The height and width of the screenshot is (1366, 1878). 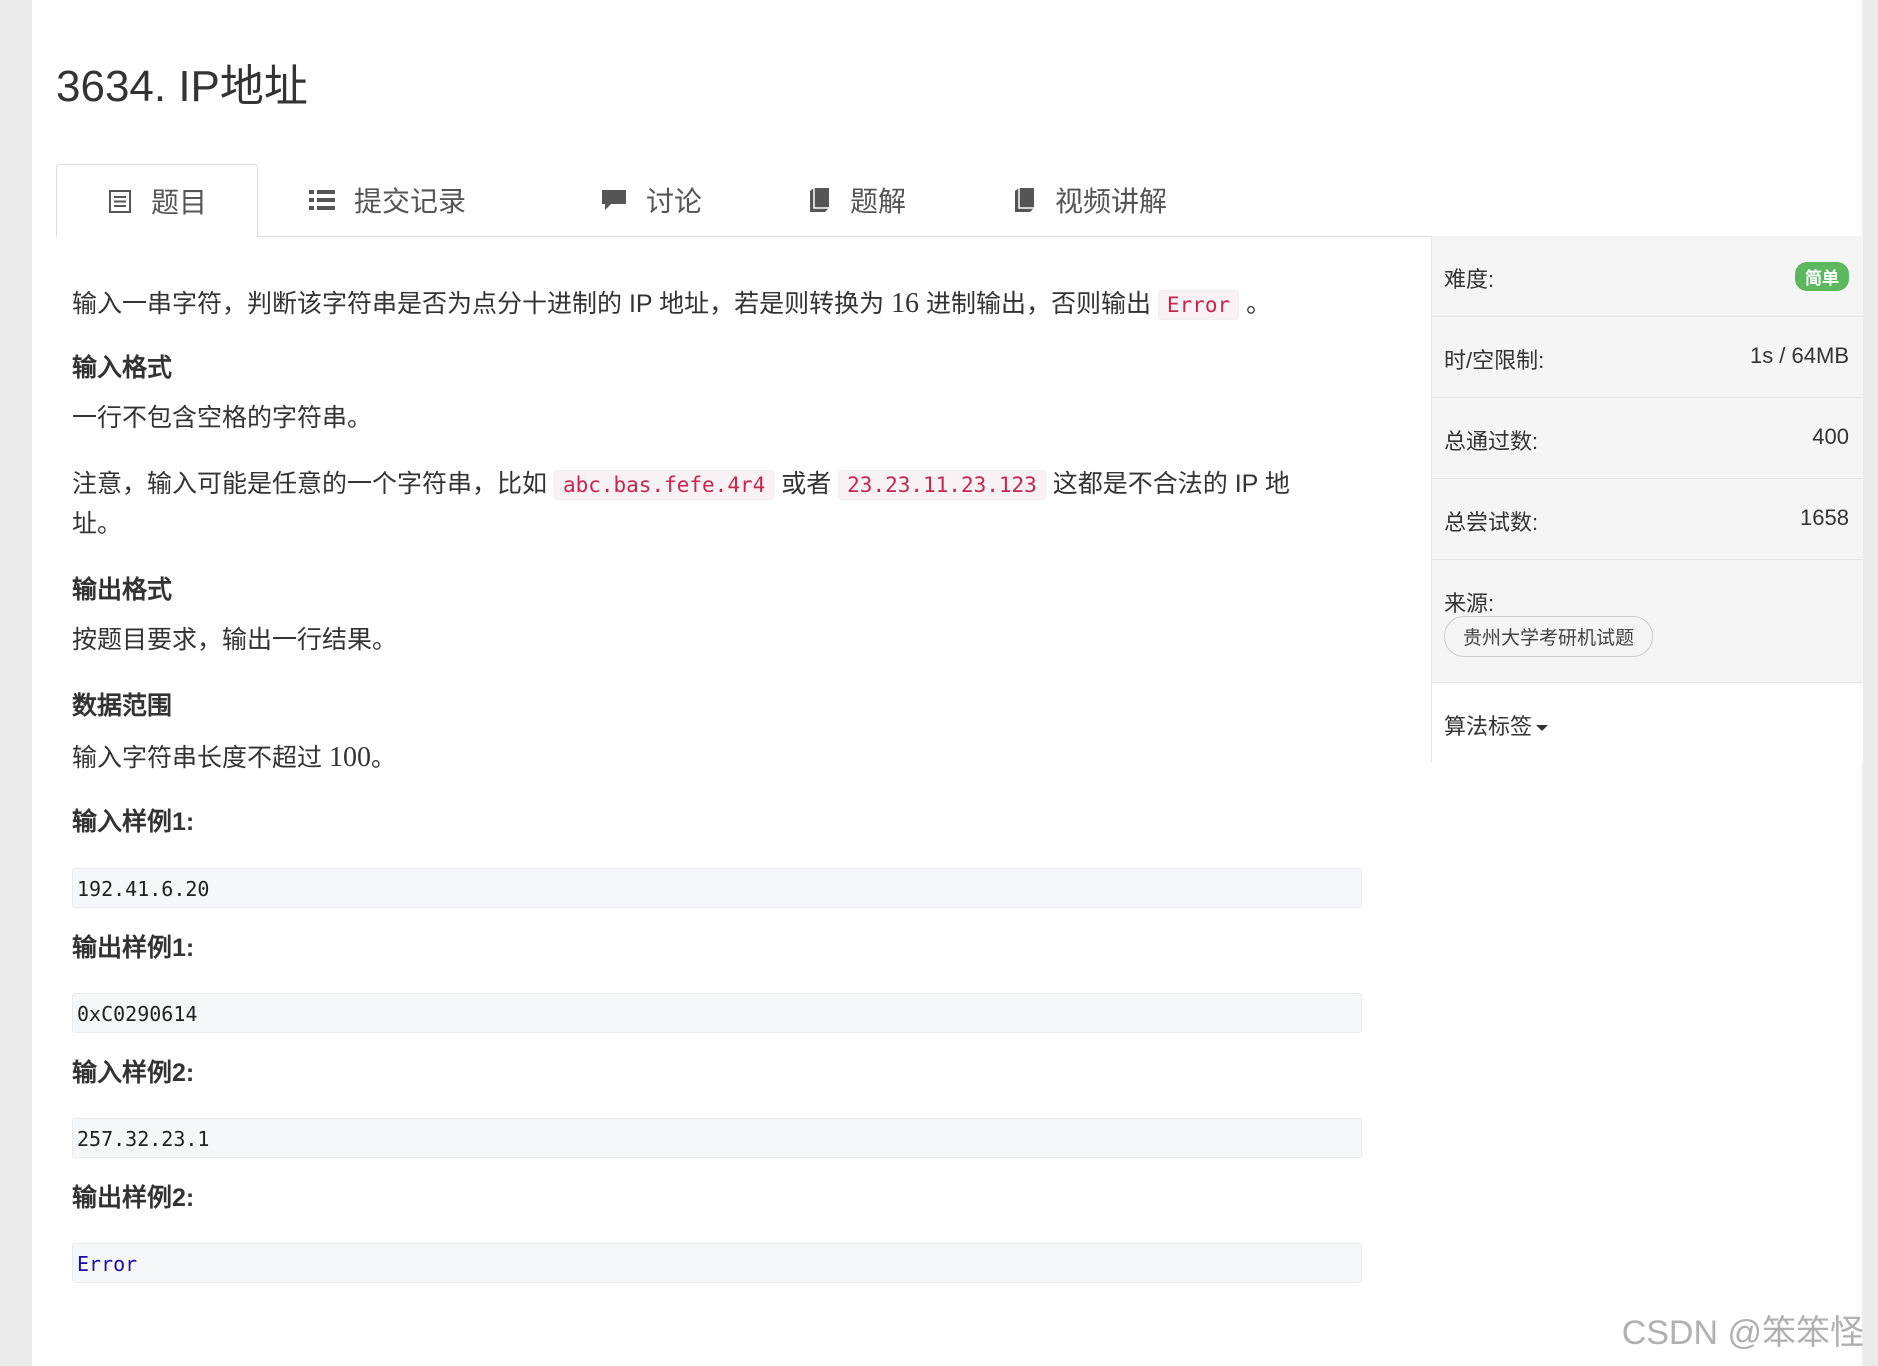 What do you see at coordinates (1647, 438) in the screenshot?
I see `passed-row: 总通过数: 400` at bounding box center [1647, 438].